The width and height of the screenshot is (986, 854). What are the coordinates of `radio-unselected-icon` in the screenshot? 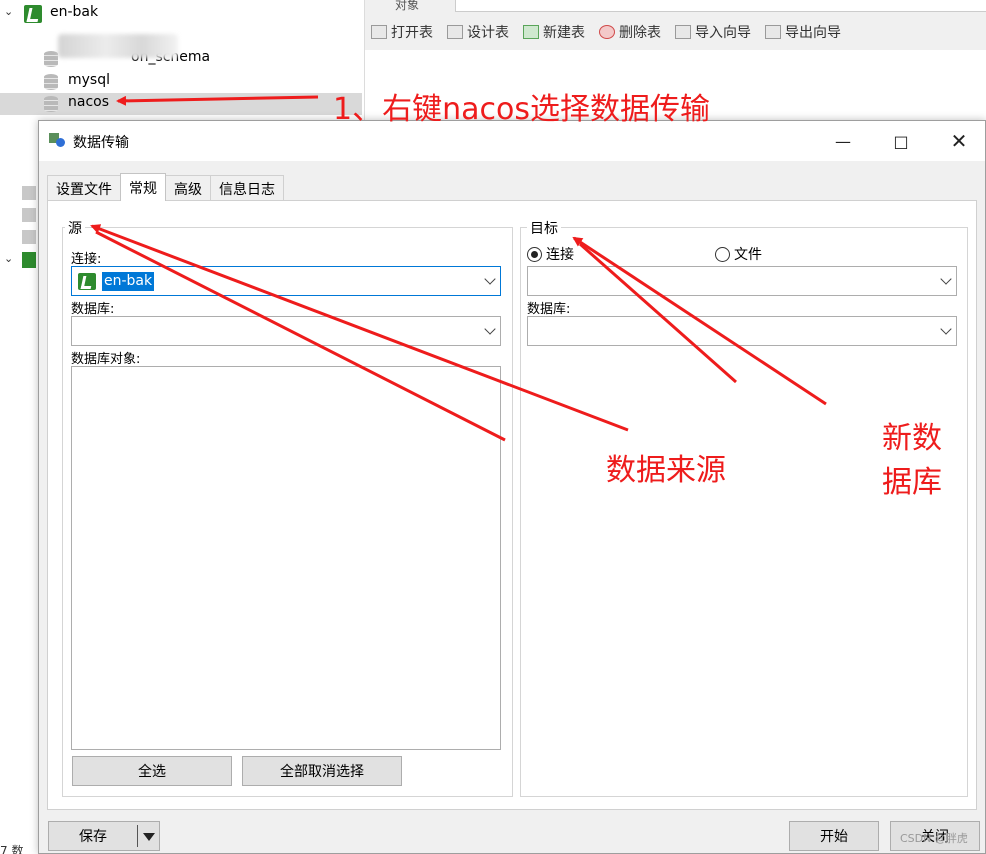 It's located at (722, 254).